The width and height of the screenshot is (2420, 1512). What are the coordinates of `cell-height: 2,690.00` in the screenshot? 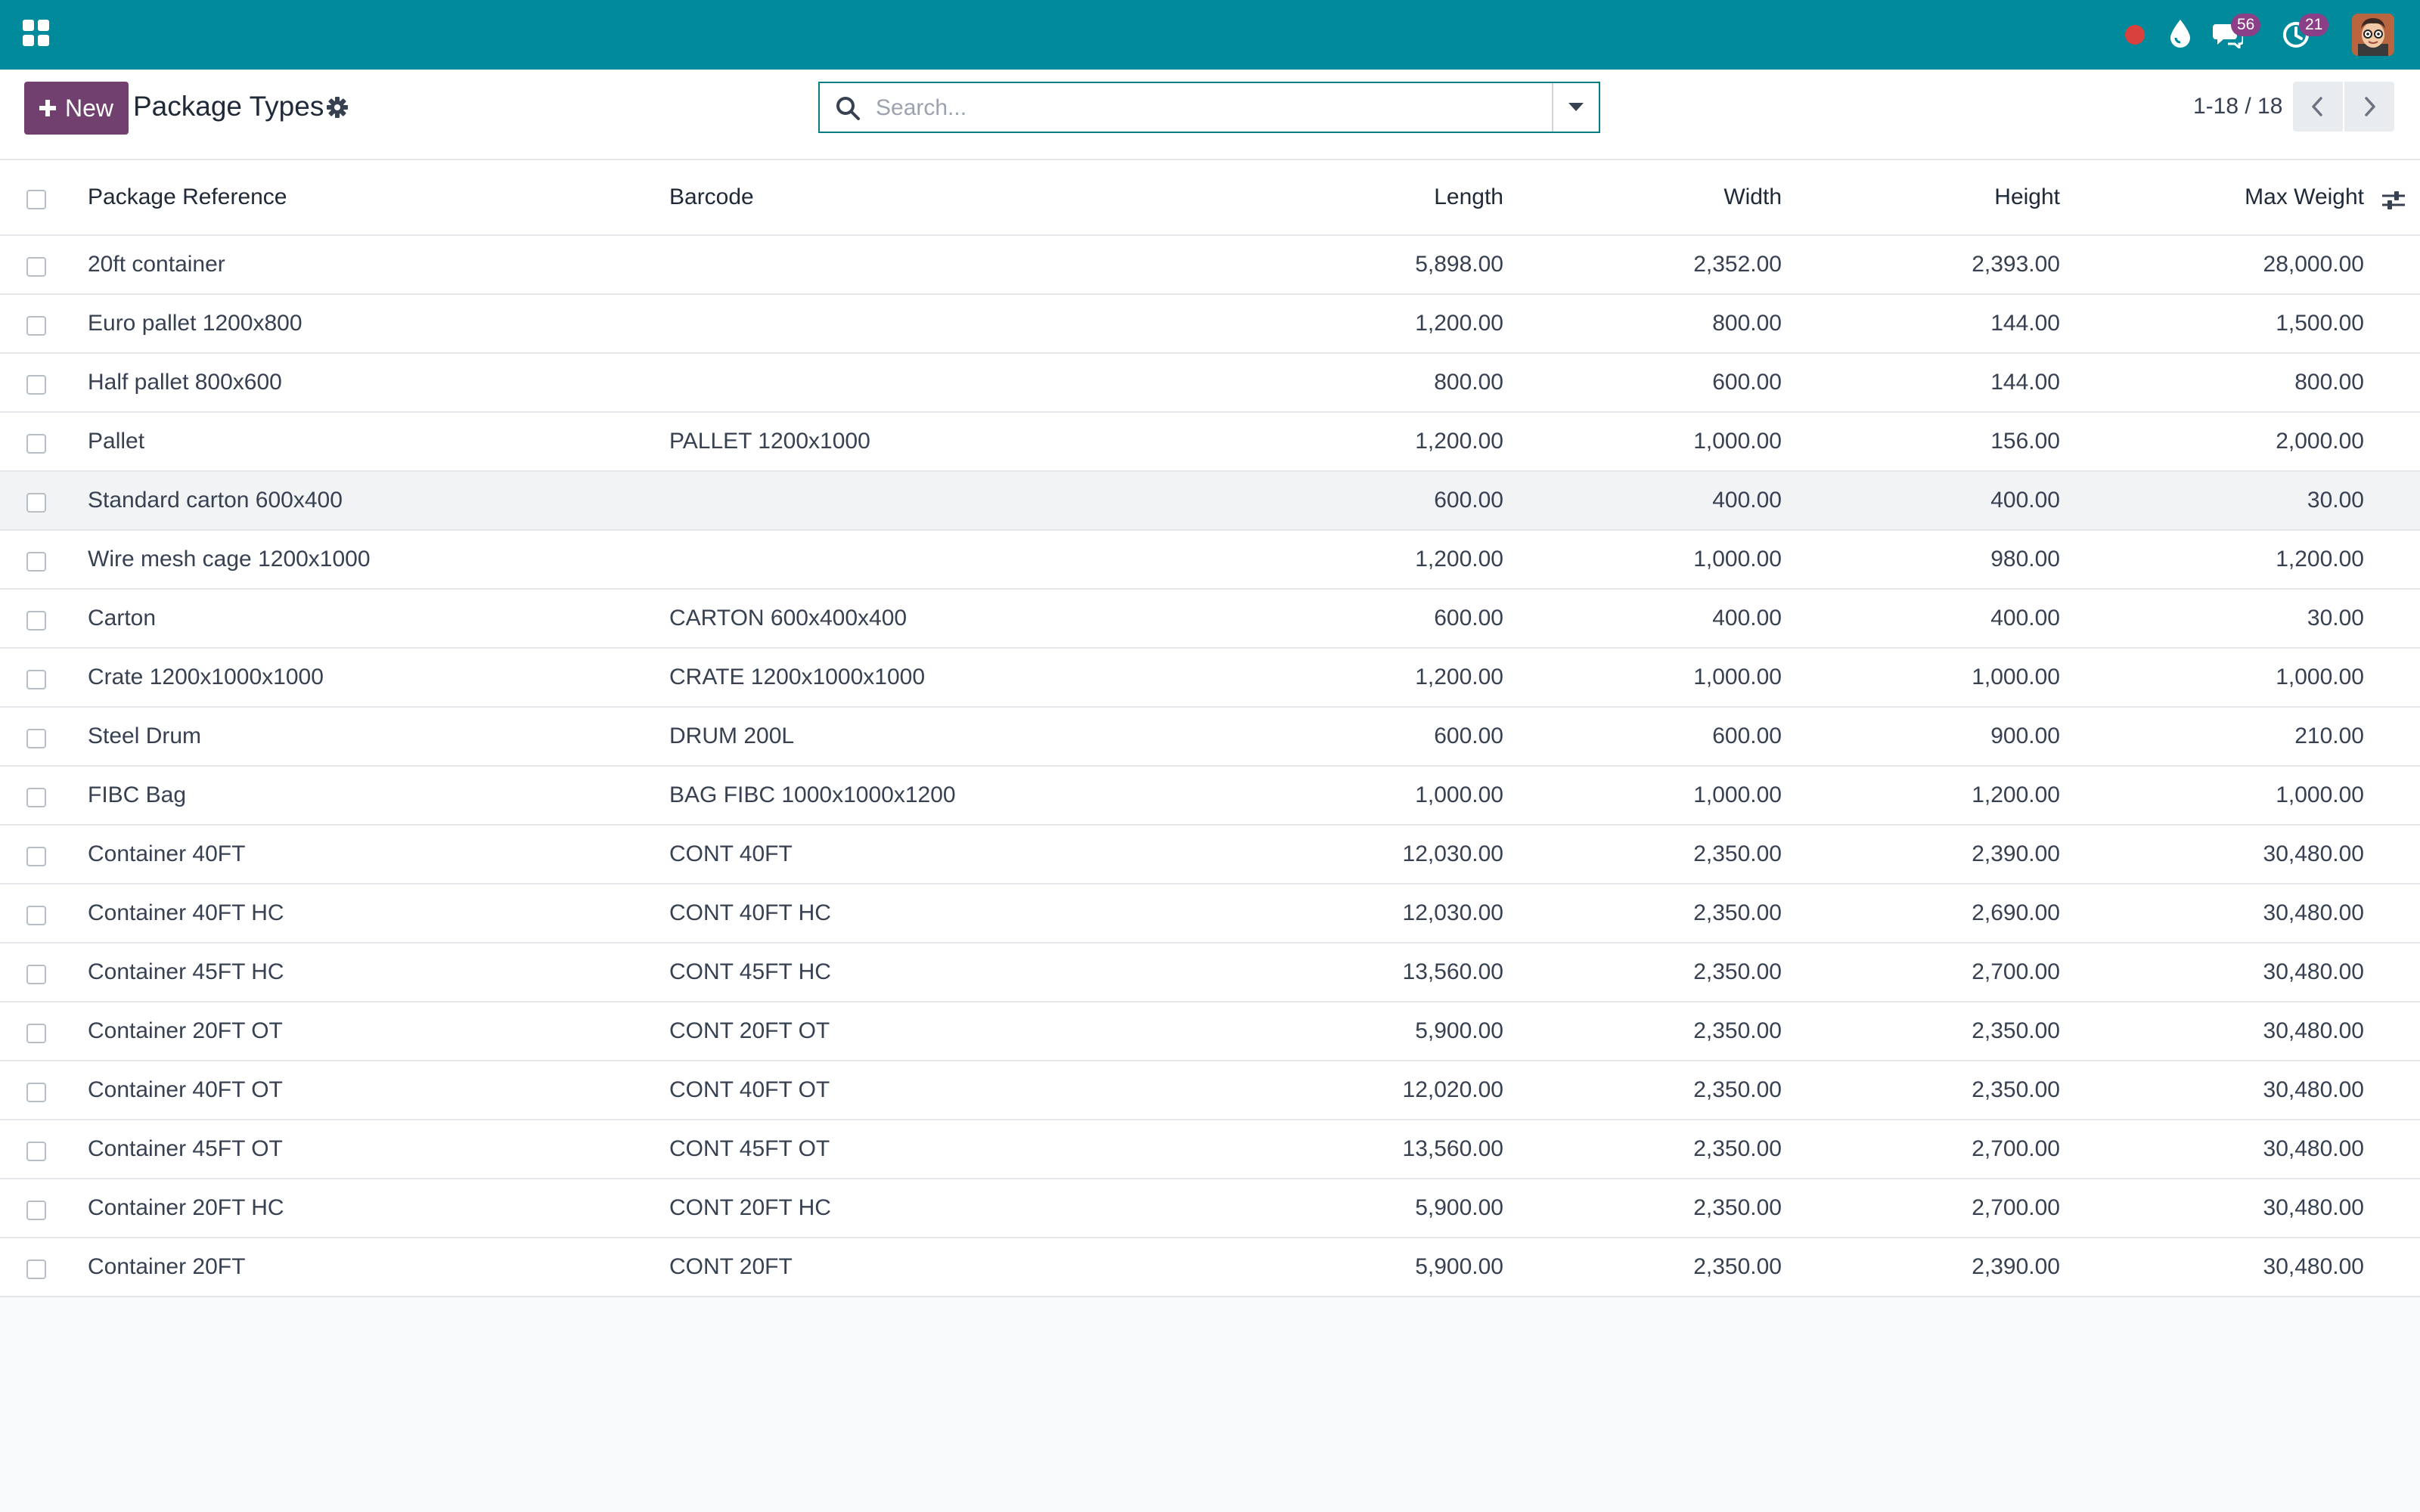 It's located at (2016, 913).